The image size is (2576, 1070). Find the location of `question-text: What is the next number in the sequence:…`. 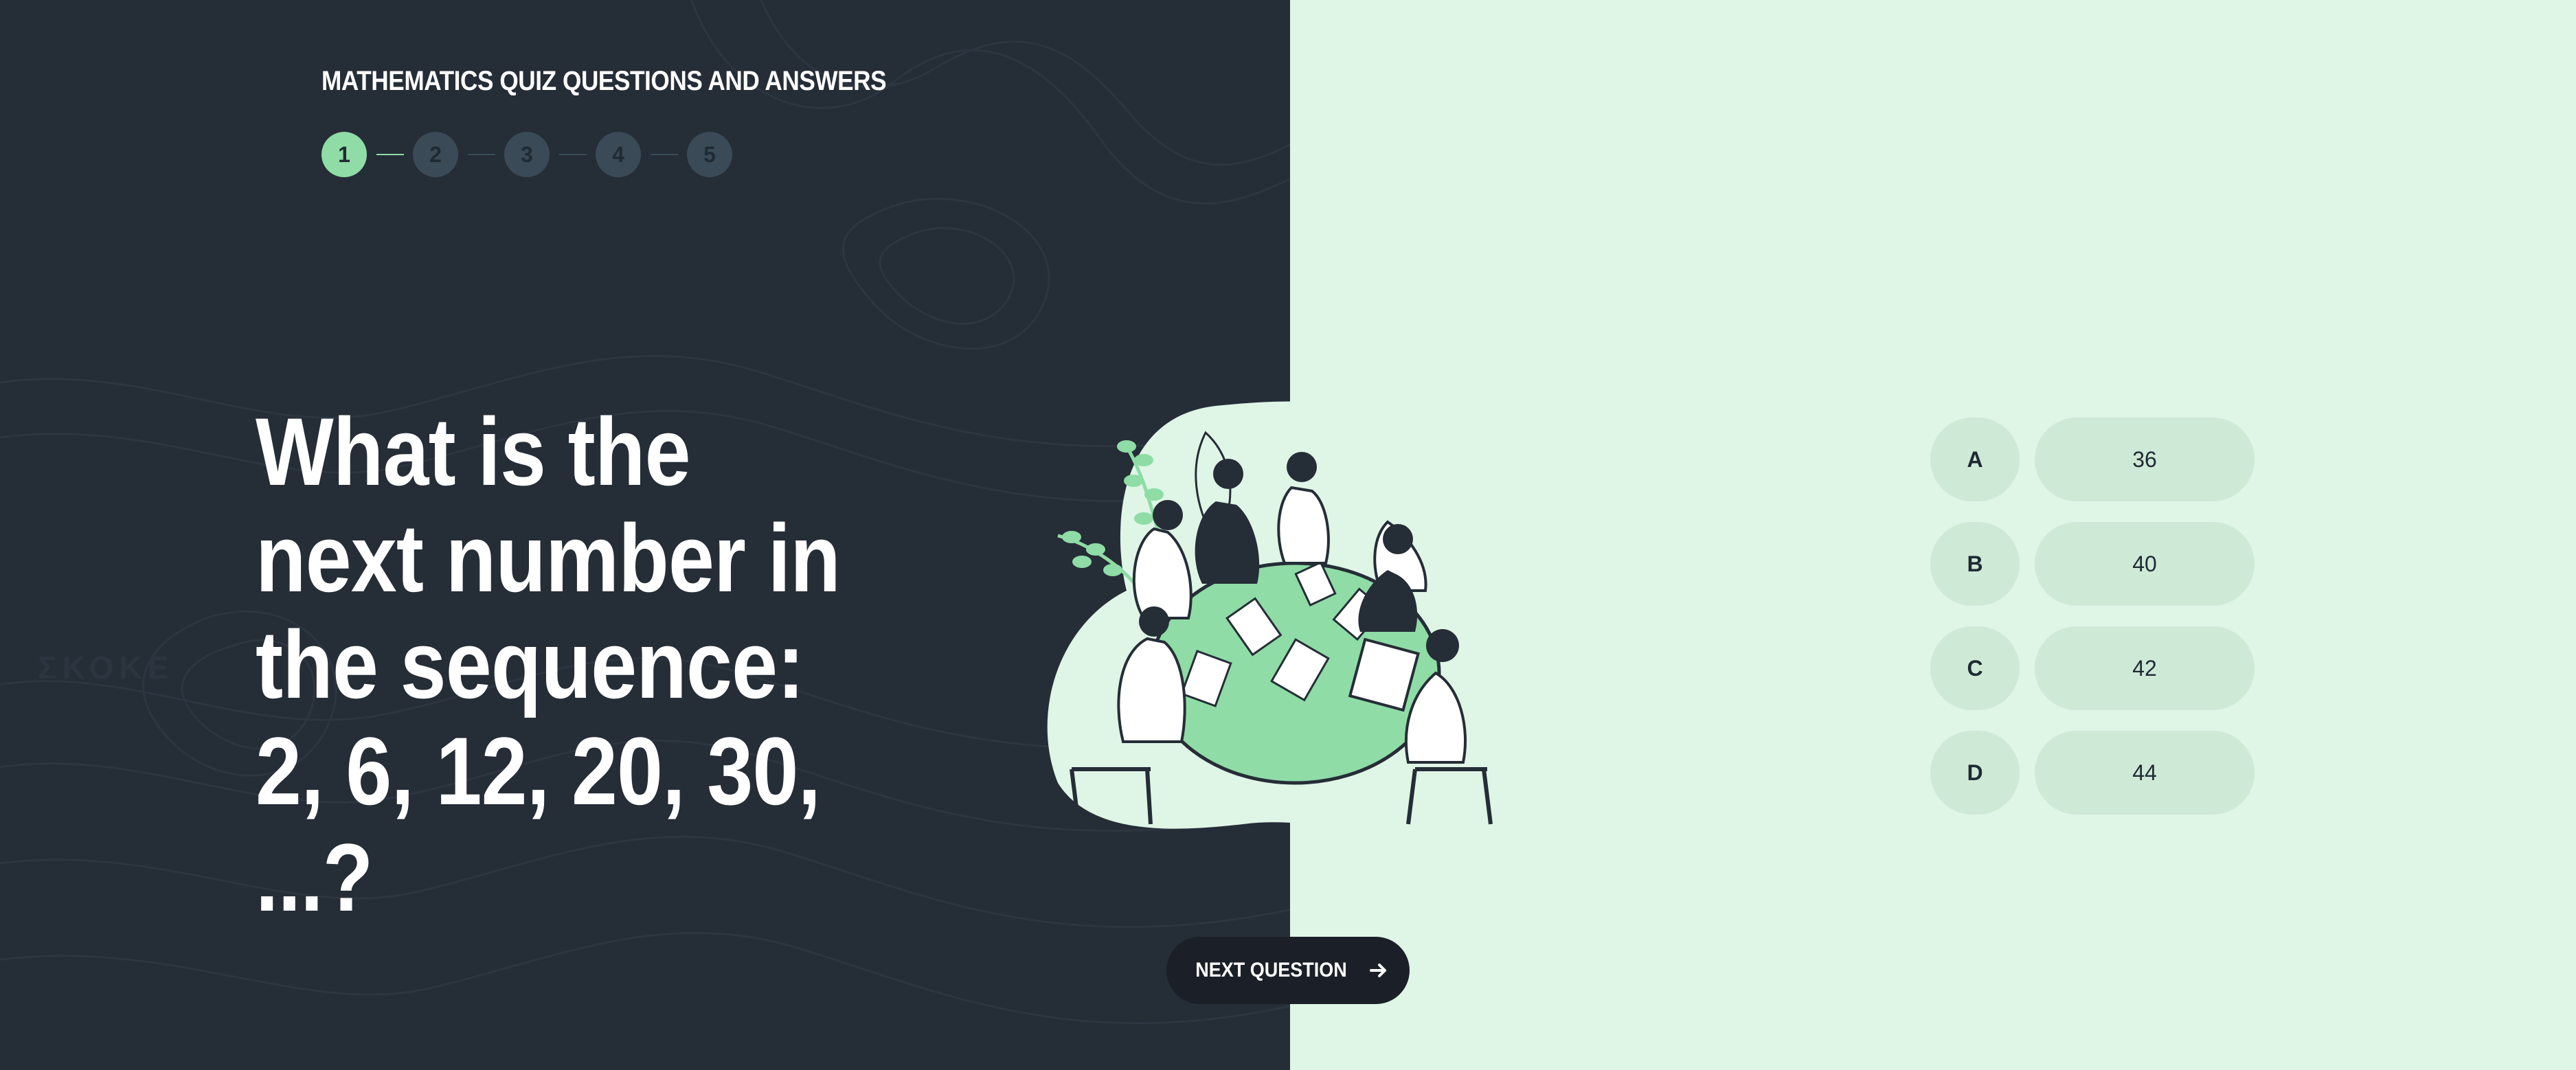

question-text: What is the next number in the sequence:… is located at coordinates (548, 664).